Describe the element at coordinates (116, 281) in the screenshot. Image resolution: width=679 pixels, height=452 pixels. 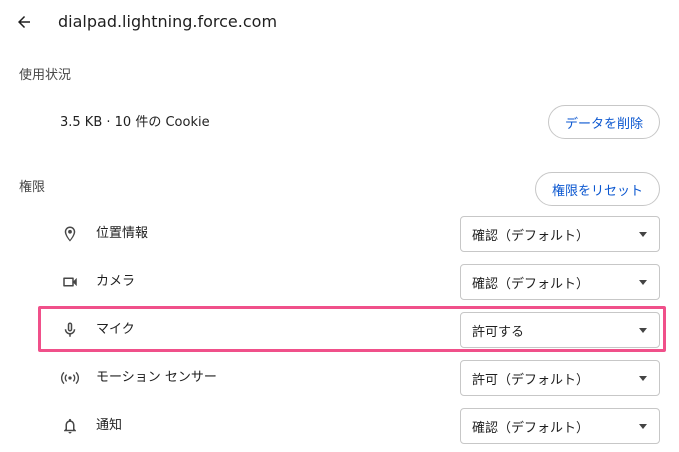
I see `permission-label-camera: カメラ` at that location.